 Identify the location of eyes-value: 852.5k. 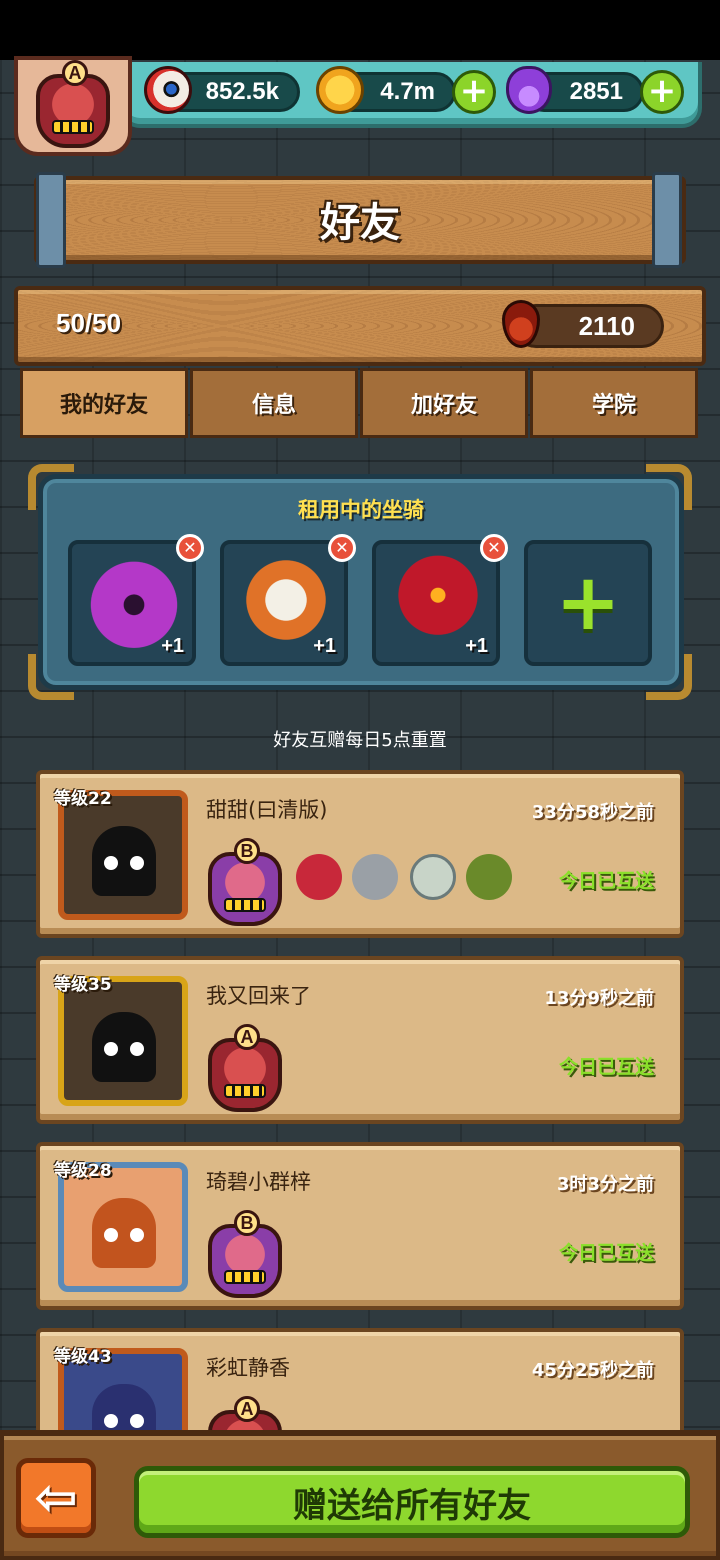
(242, 91).